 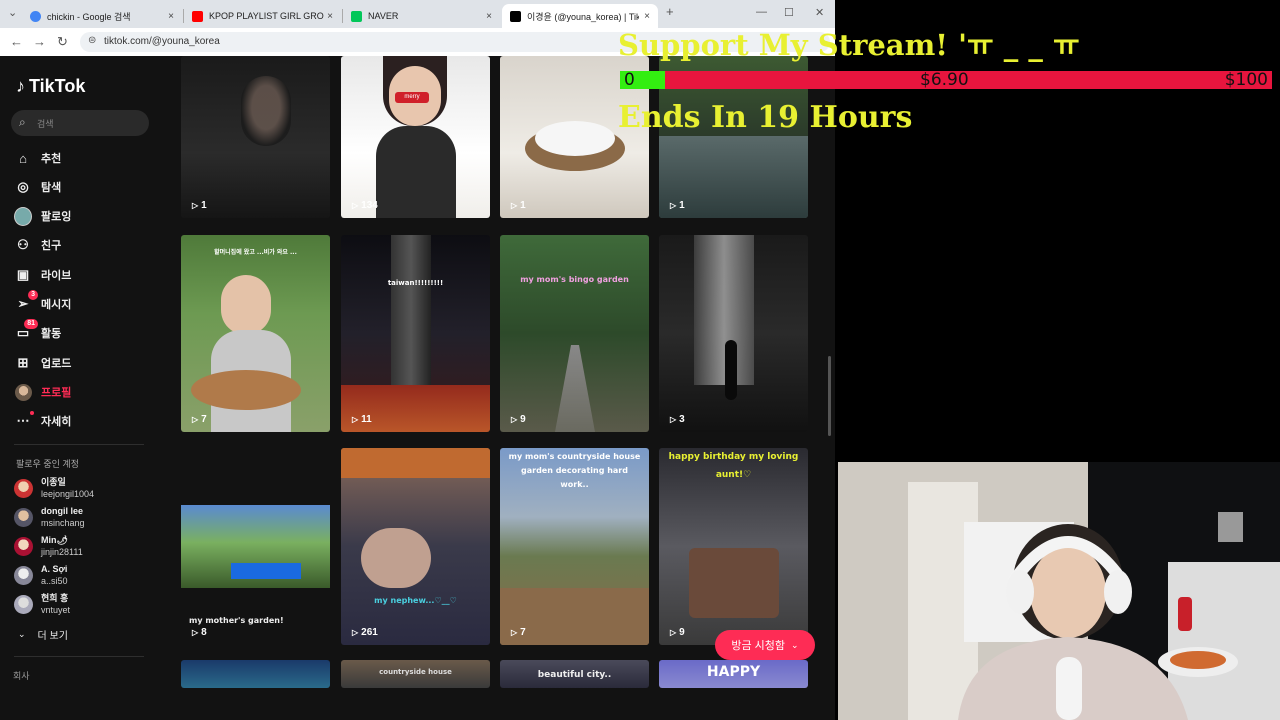 I want to click on tiktok-logo: ♪ TikTok, so click(x=50, y=86).